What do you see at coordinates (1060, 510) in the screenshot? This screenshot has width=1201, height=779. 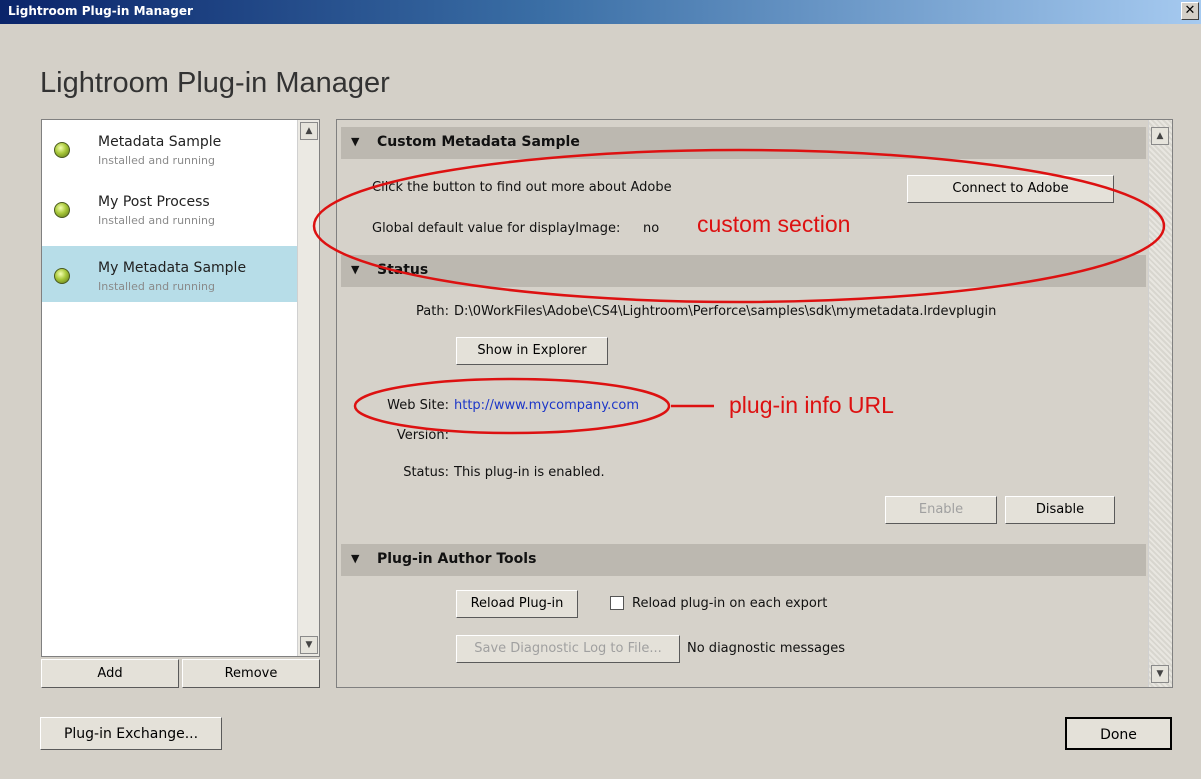 I see `disable-button: Disable` at bounding box center [1060, 510].